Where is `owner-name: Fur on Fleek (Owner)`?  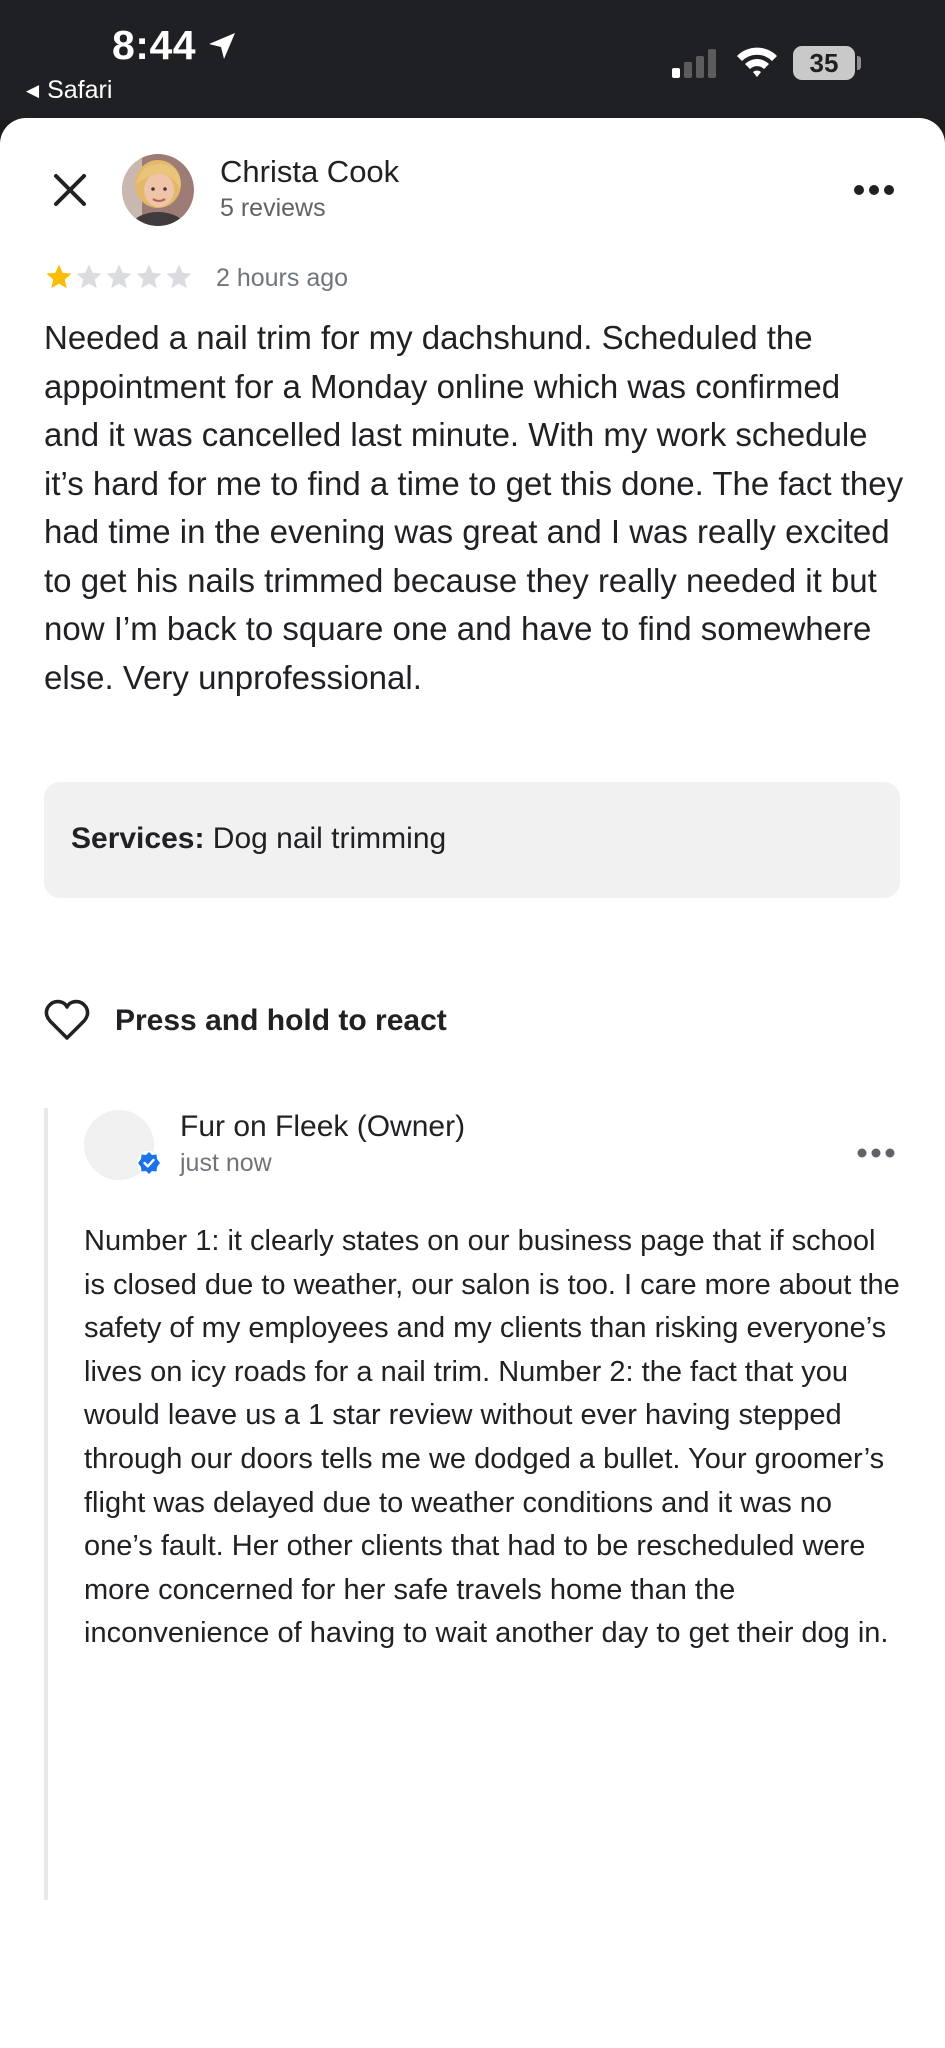
owner-name: Fur on Fleek (Owner) is located at coordinates (323, 1126).